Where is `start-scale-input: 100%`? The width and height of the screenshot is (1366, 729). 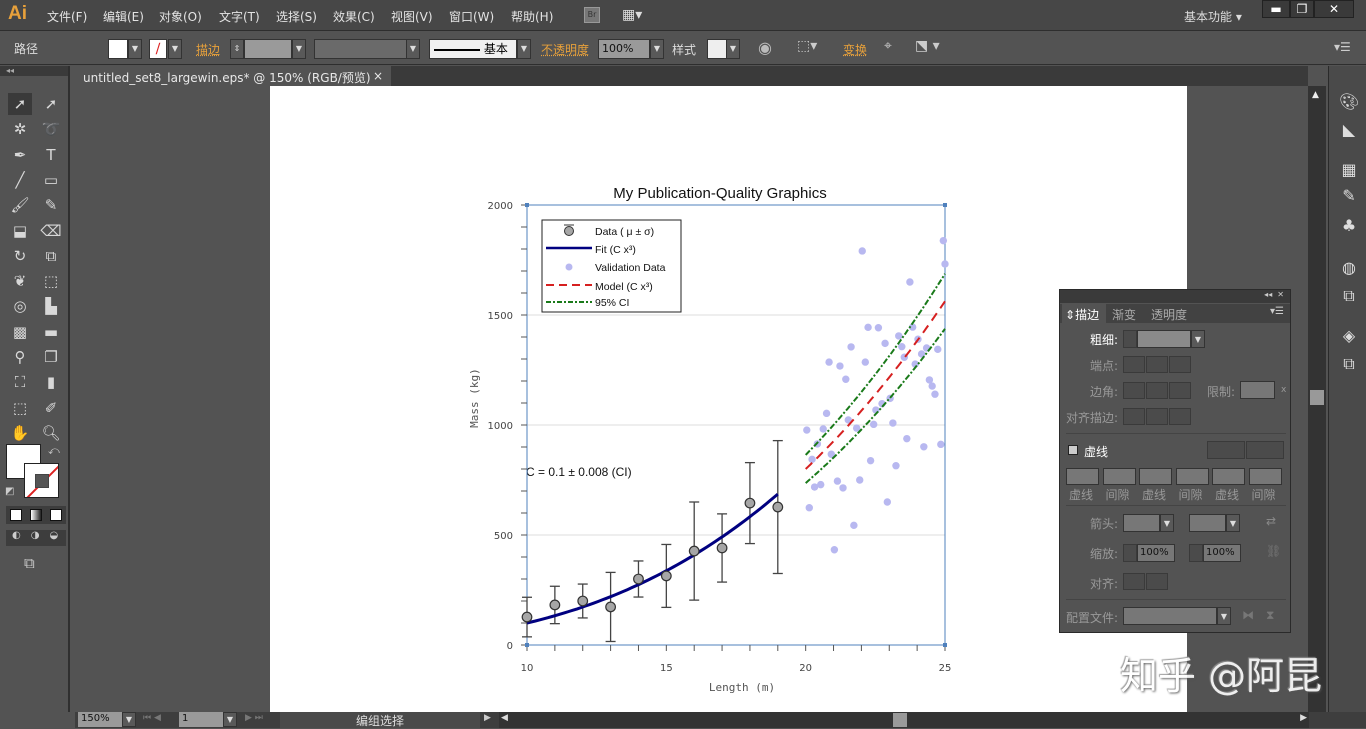 start-scale-input: 100% is located at coordinates (1156, 553).